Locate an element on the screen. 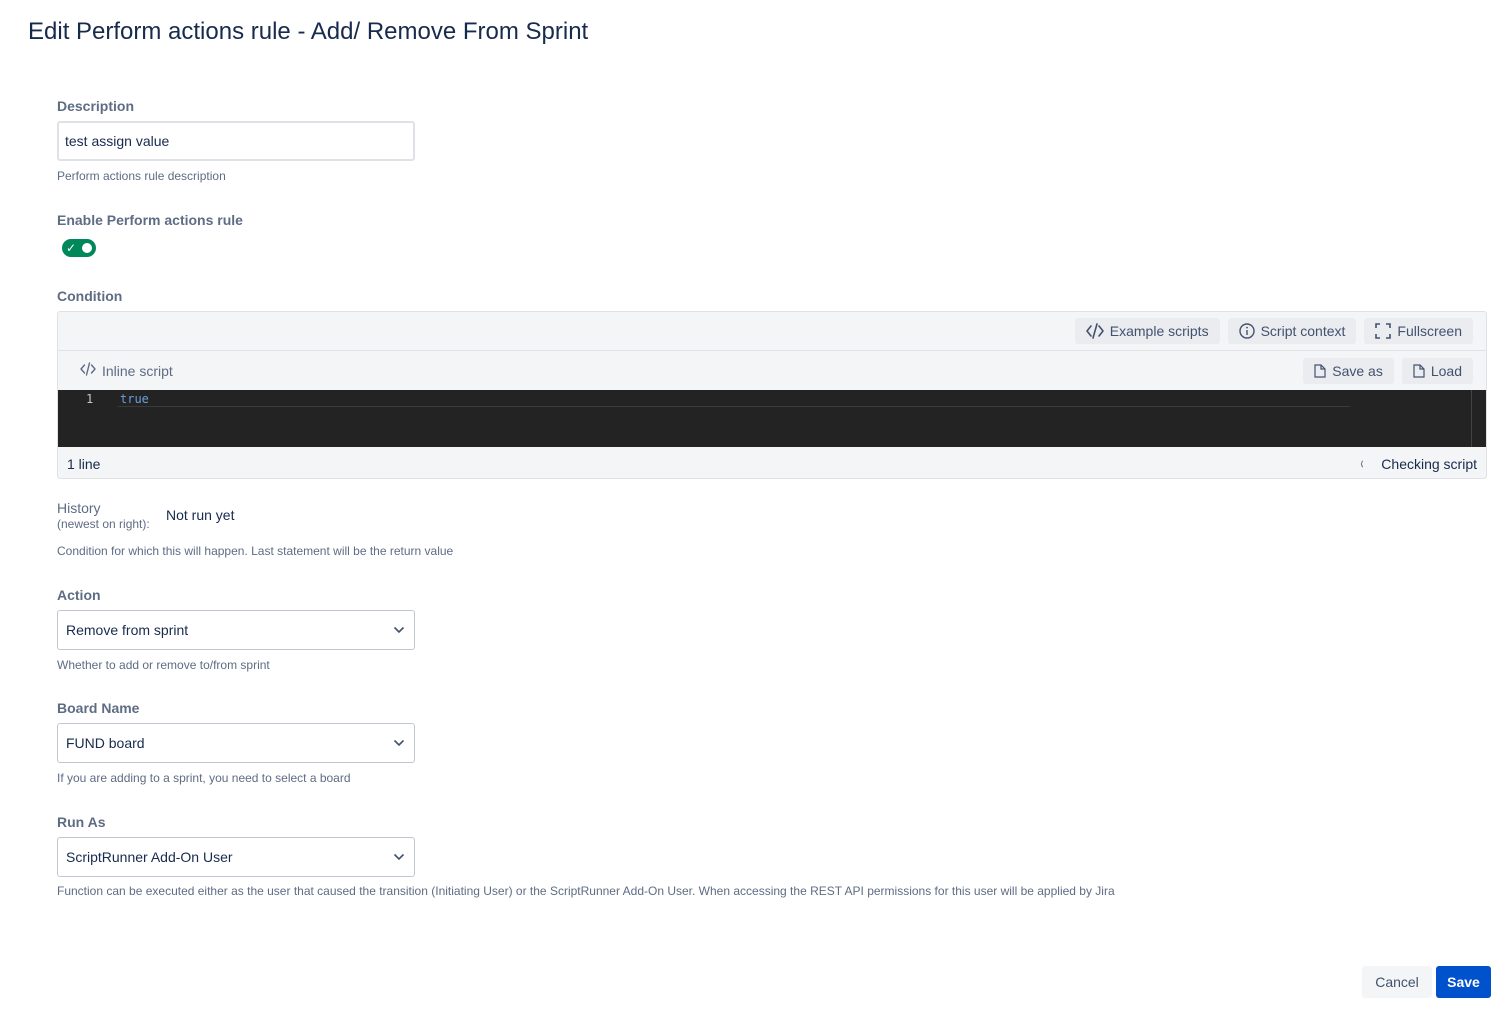  code-editor: 1 true is located at coordinates (772, 418).